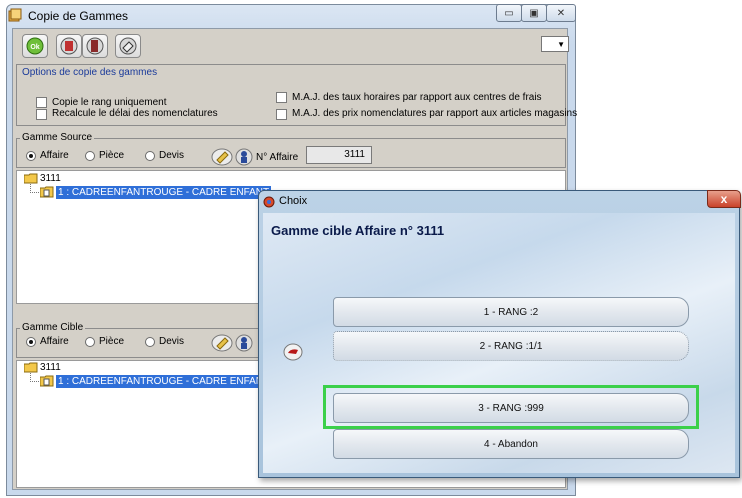  I want to click on toolbar-dropdown: ▼, so click(555, 44).